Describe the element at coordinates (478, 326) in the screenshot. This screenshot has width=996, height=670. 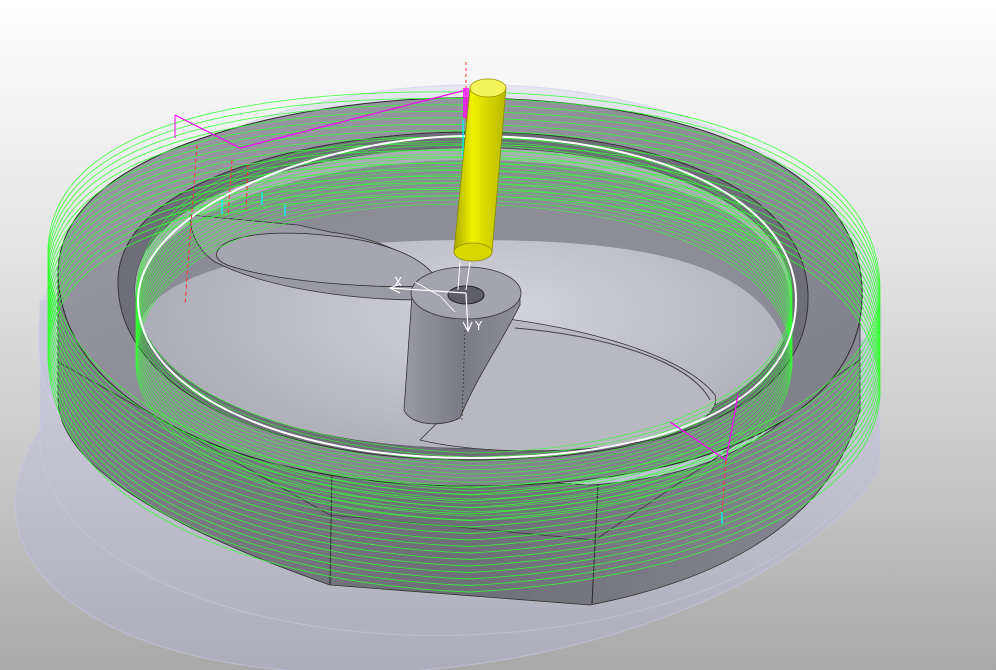
I see `y-axis-label: Y` at that location.